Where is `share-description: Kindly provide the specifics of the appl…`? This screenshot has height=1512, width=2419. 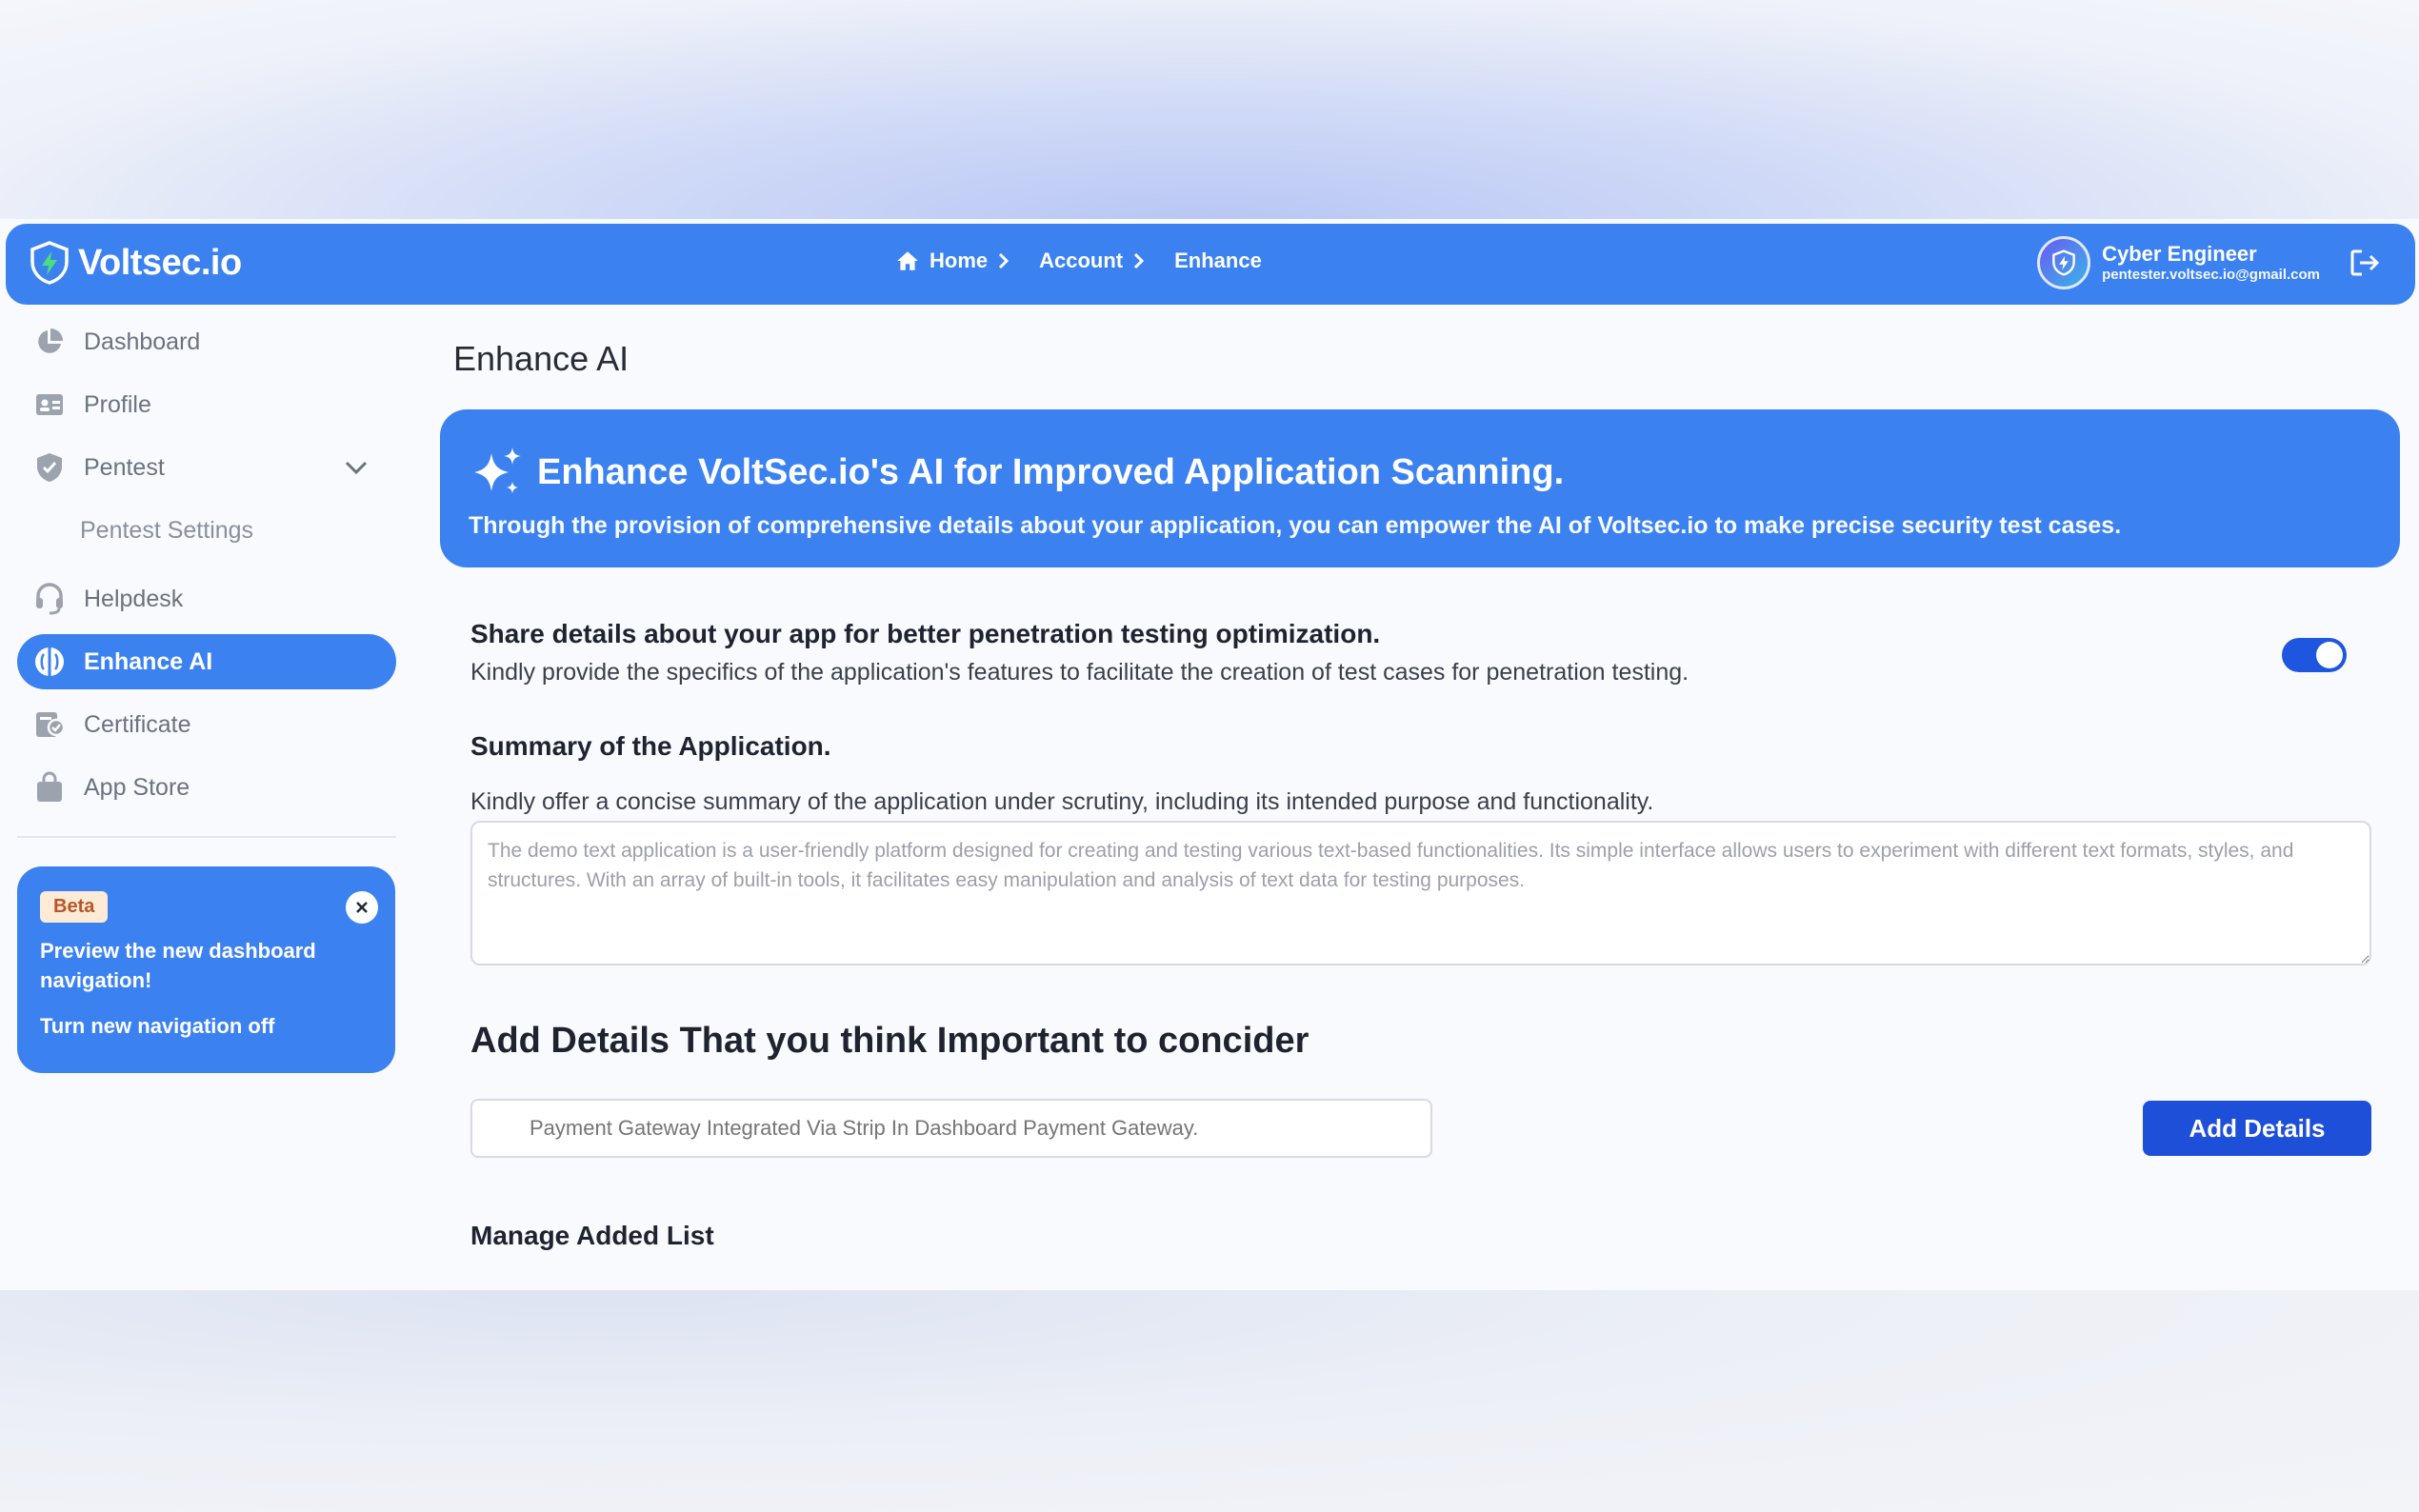 share-description: Kindly provide the specifics of the appl… is located at coordinates (1079, 672).